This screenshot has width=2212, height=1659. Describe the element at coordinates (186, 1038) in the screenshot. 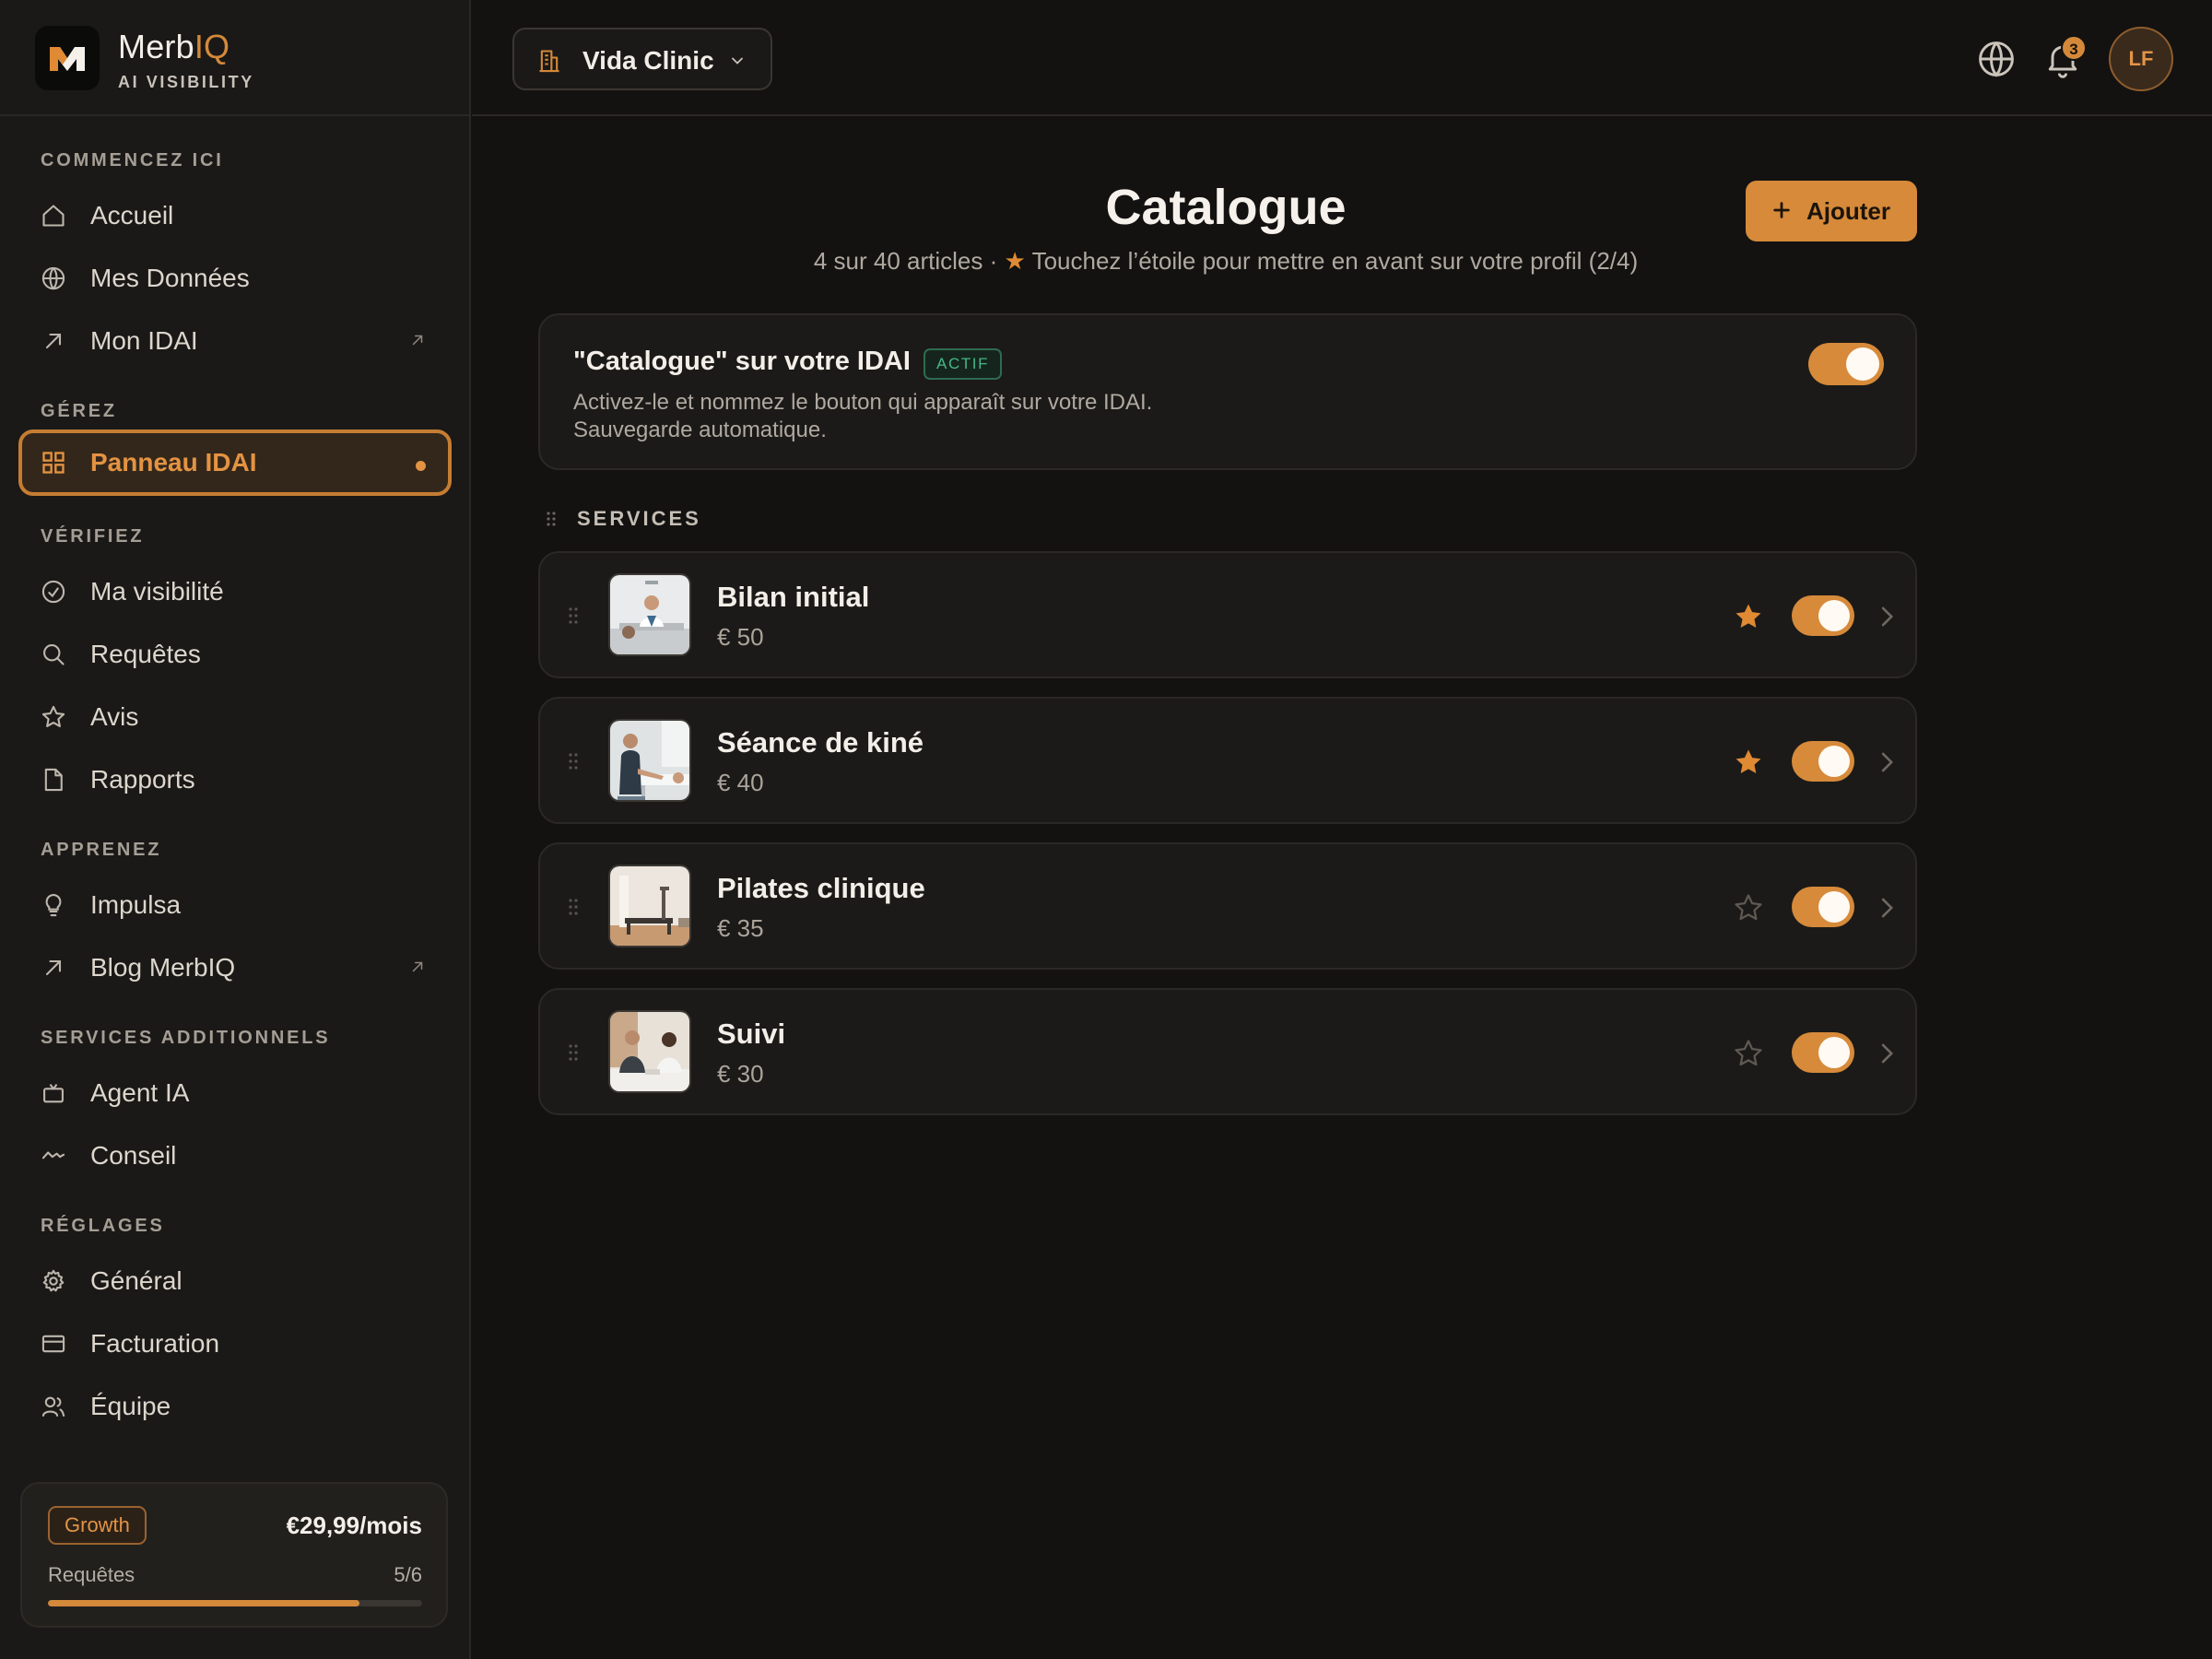

I see `nav-section-services: SERVICES ADDITIONNELS` at that location.